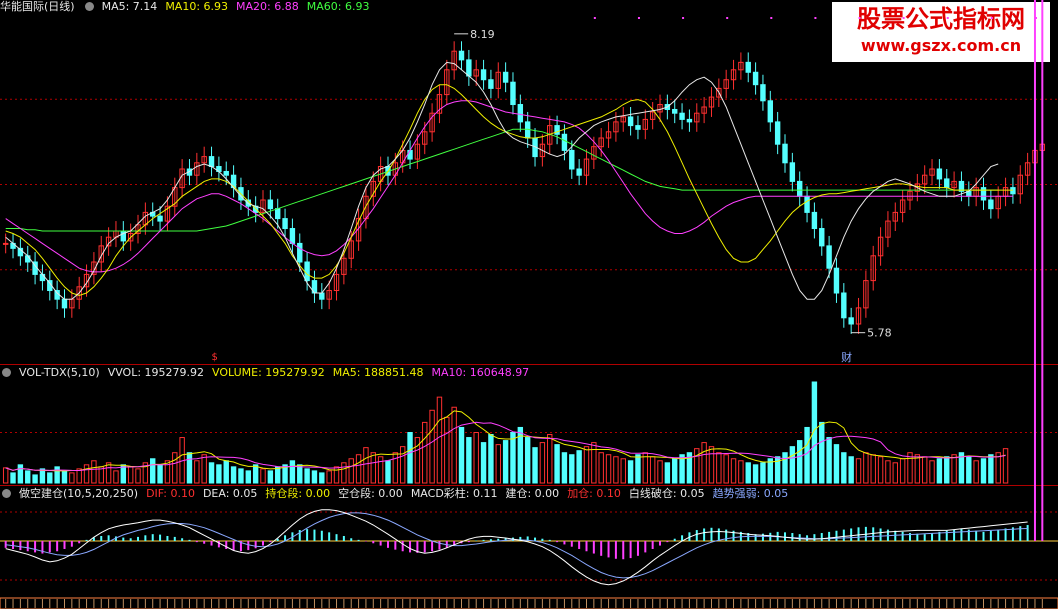 The height and width of the screenshot is (609, 1058). Describe the element at coordinates (215, 357) in the screenshot. I see `dollar-marker: $` at that location.